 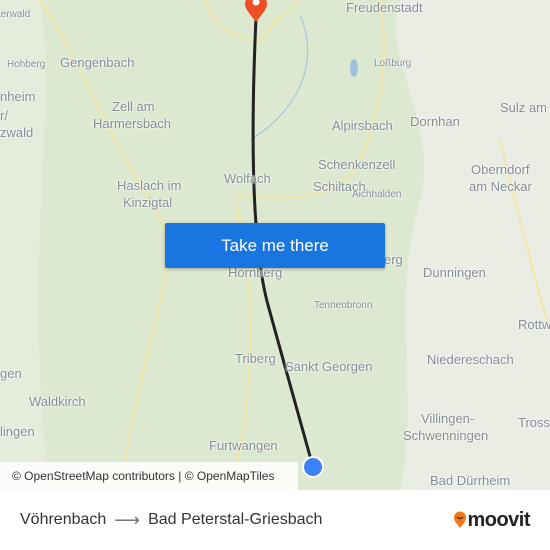 I want to click on route-summary: Vöhrenbach ⟶ Bad Peterstal-Griesbach, so click(x=171, y=520).